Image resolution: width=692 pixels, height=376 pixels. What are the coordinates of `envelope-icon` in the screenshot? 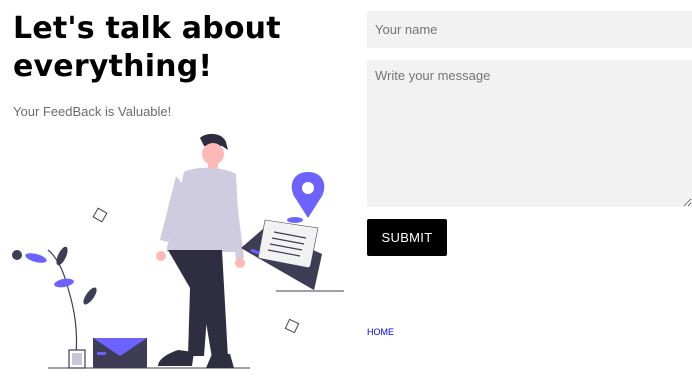 It's located at (120, 353).